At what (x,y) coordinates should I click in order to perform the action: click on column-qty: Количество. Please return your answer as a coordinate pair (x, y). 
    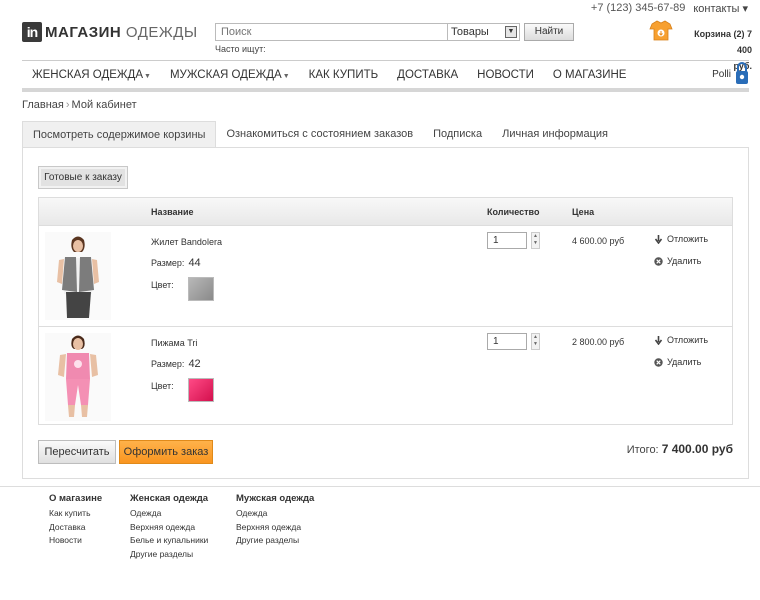
    Looking at the image, I should click on (513, 212).